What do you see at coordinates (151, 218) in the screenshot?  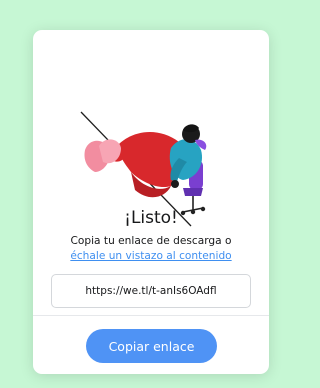 I see `dialog-title: ¡Listo!` at bounding box center [151, 218].